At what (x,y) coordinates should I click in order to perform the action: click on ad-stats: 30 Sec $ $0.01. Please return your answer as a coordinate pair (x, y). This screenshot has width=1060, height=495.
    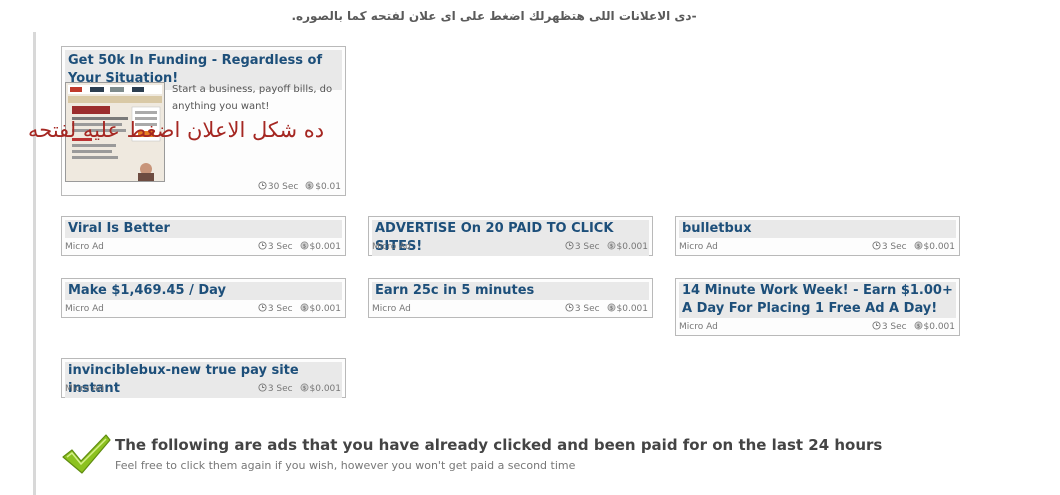
    Looking at the image, I should click on (299, 187).